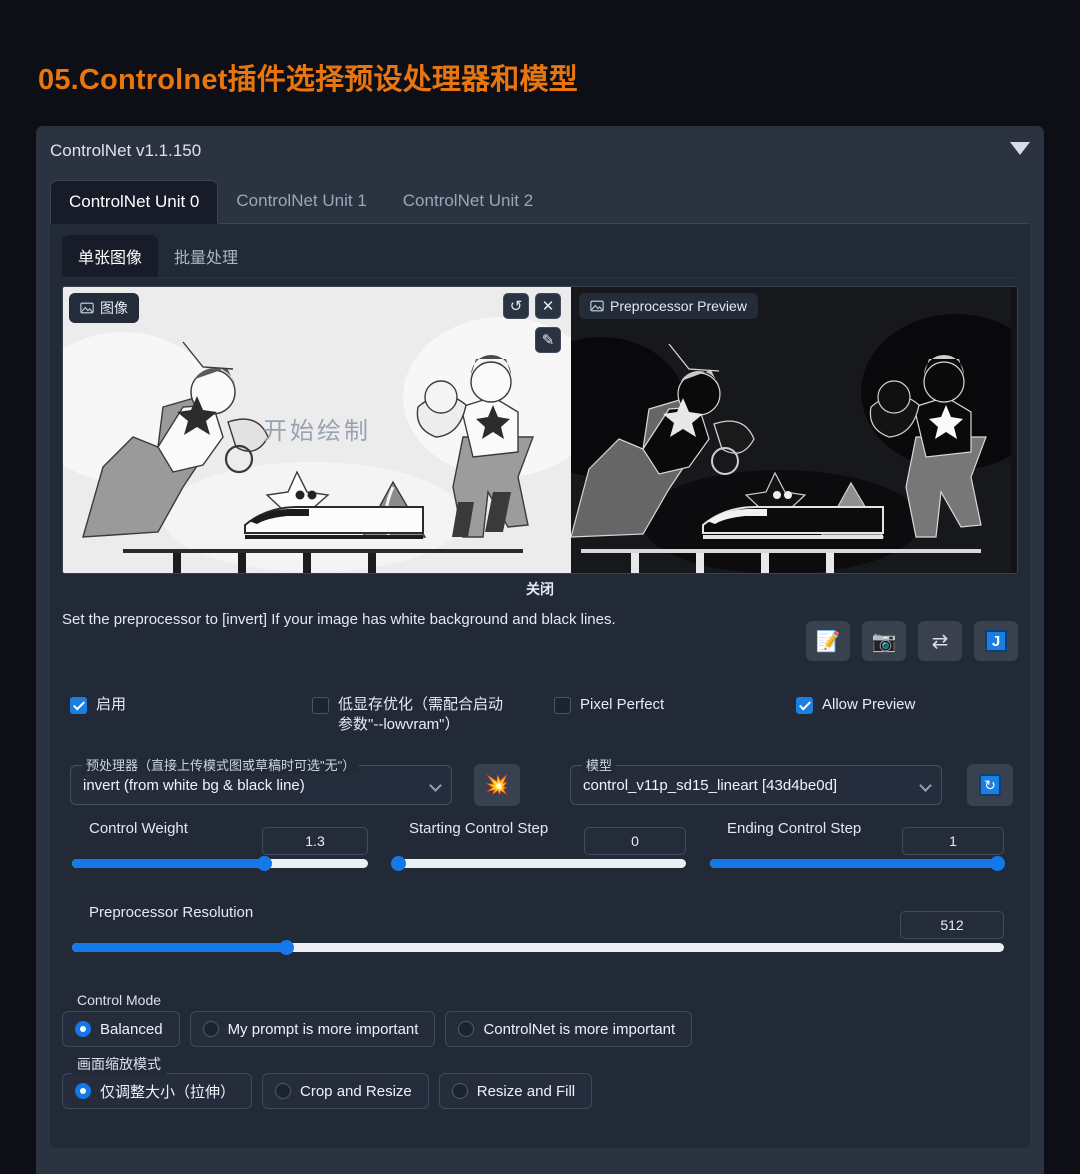 This screenshot has width=1080, height=1174. I want to click on swap-button: ⇄, so click(940, 641).